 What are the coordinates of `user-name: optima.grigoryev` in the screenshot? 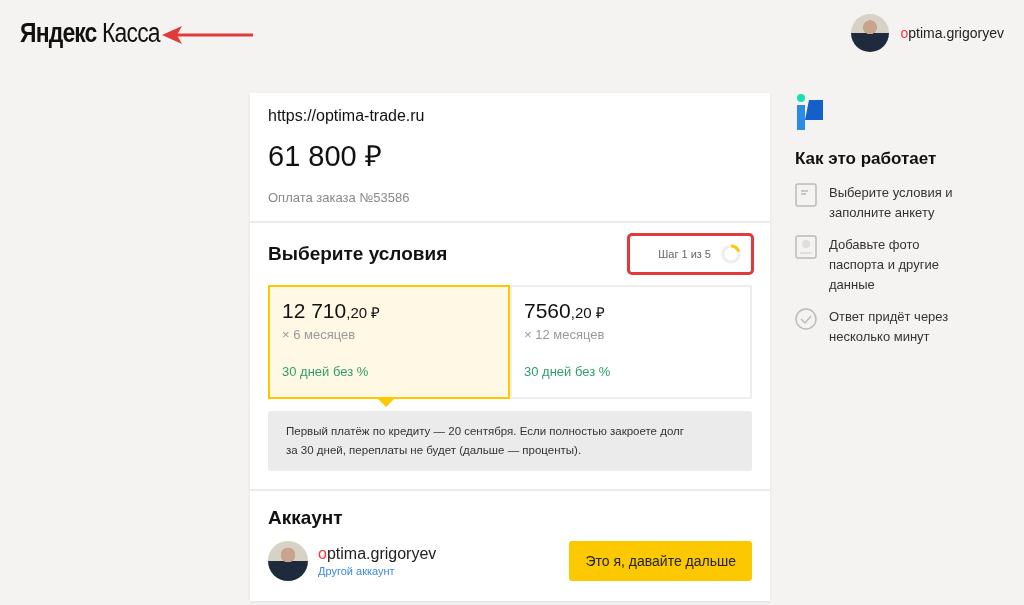 It's located at (952, 33).